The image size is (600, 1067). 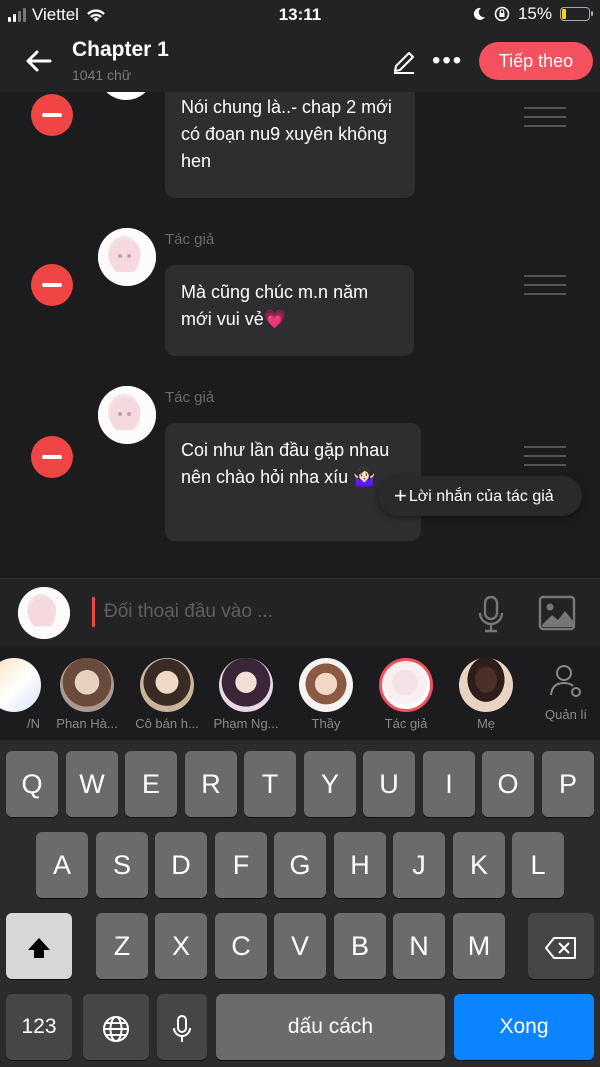 I want to click on key-k: K, so click(x=479, y=865).